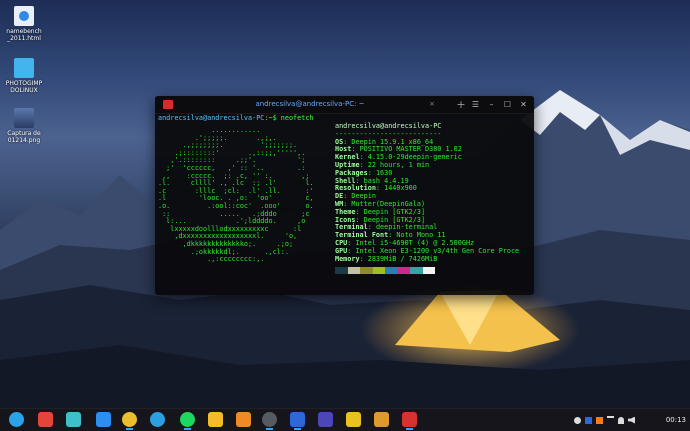  I want to click on close-icon: ✕, so click(523, 104).